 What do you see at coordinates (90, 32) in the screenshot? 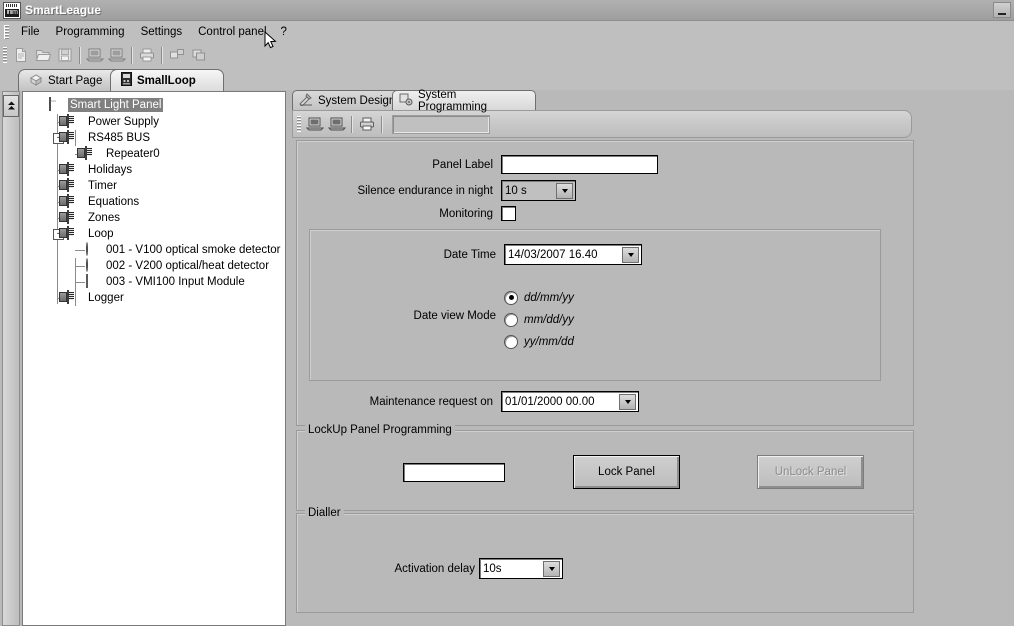
I see `menu-programming: Programming` at bounding box center [90, 32].